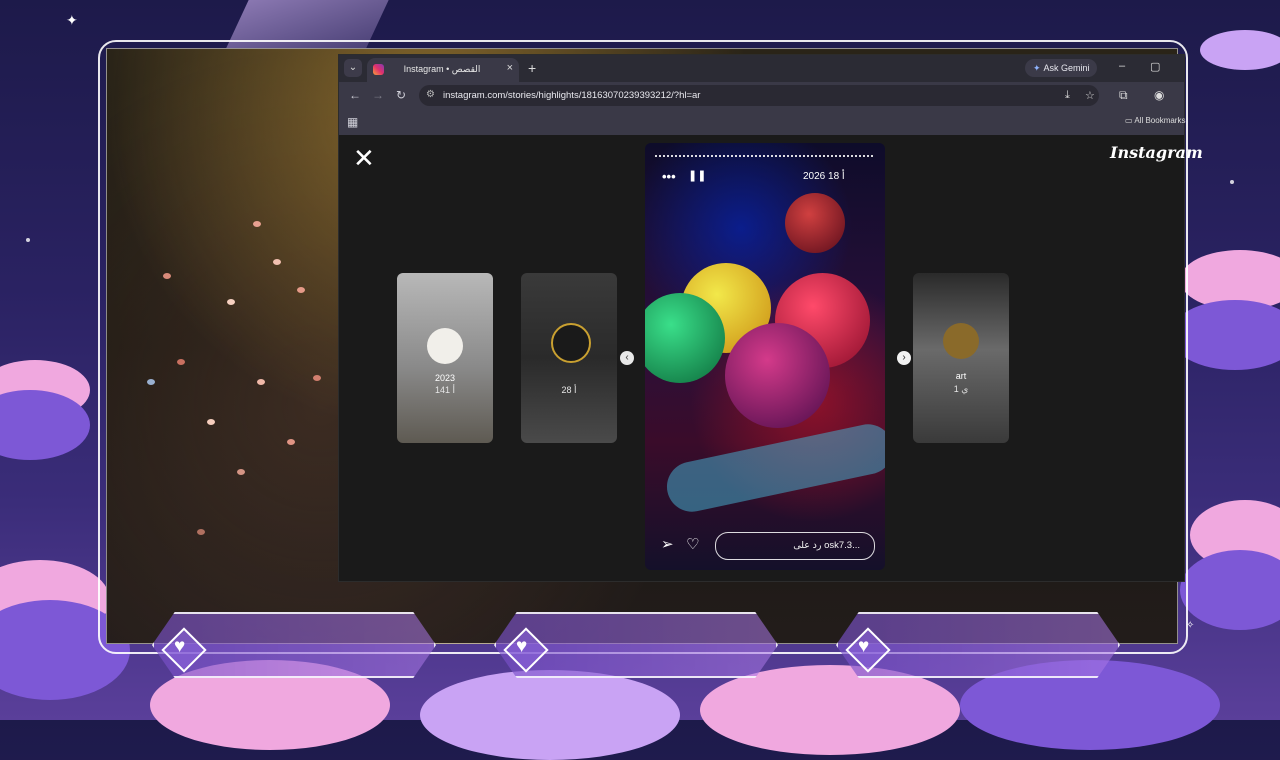 The image size is (1280, 760). Describe the element at coordinates (777, 375) in the screenshot. I see `bowling-ball-purple` at that location.